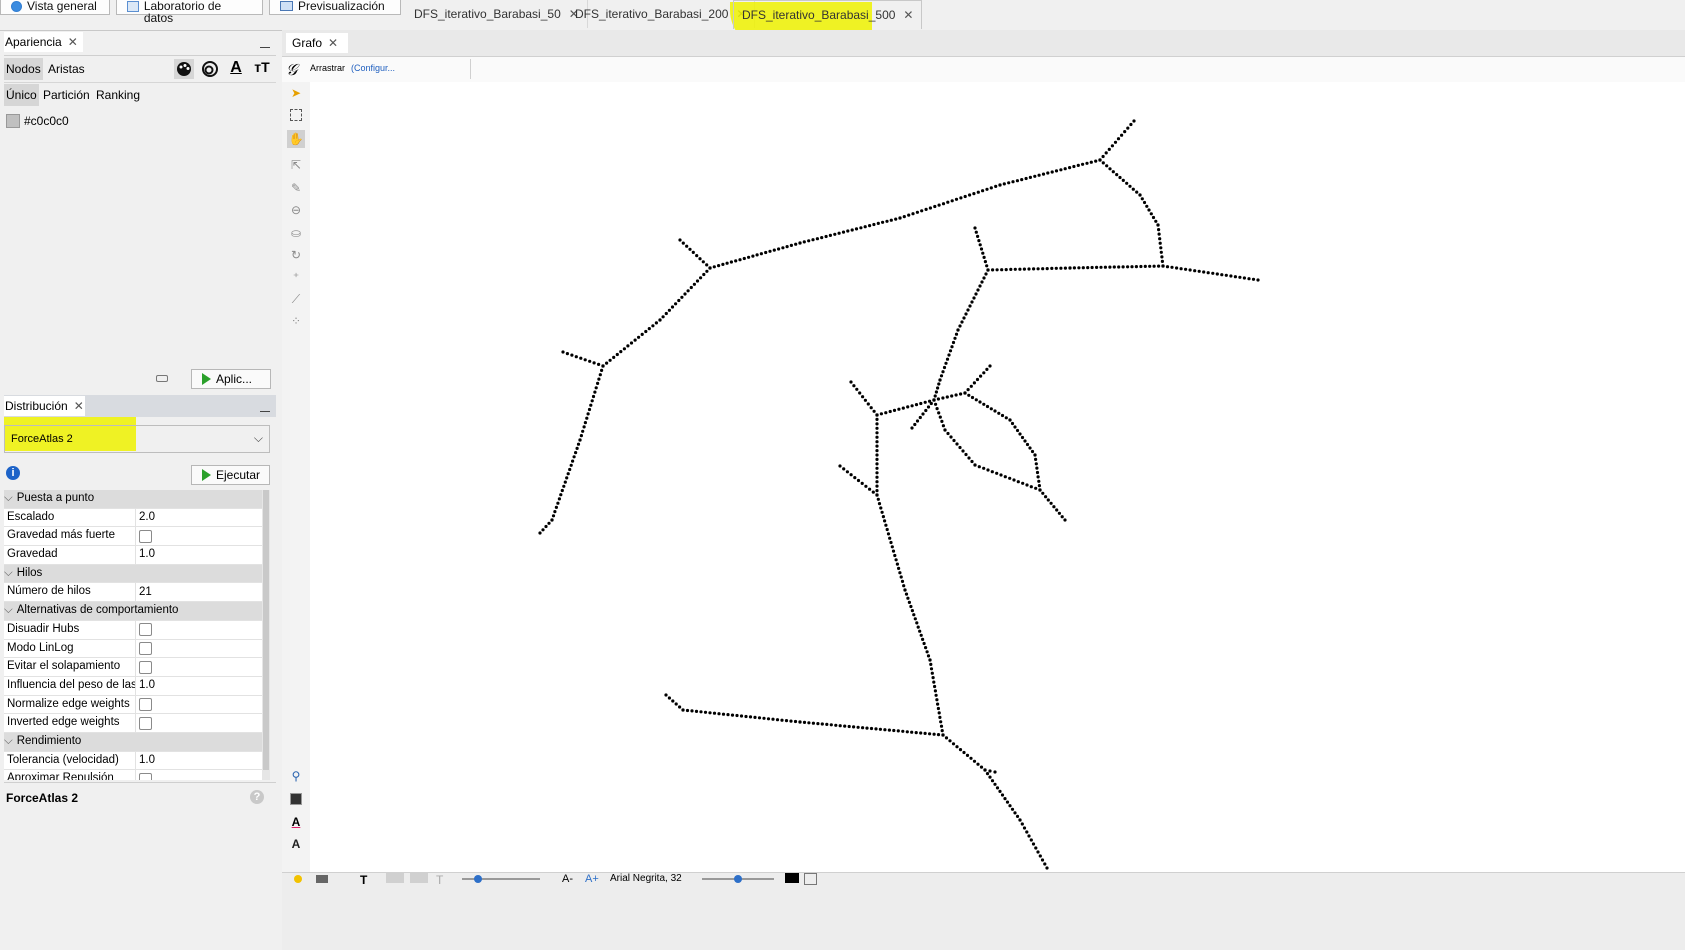 The image size is (1685, 950). What do you see at coordinates (296, 844) in the screenshot?
I see `label-font-icon: A` at bounding box center [296, 844].